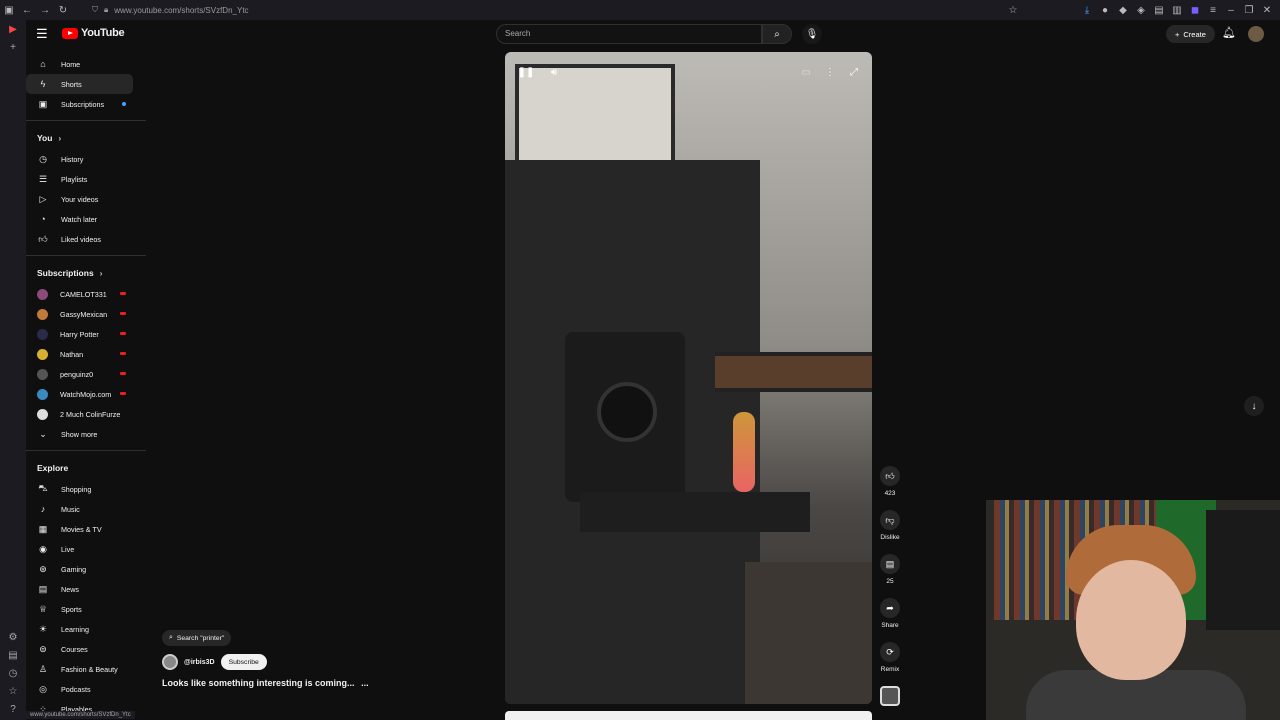 Image resolution: width=1280 pixels, height=720 pixels. What do you see at coordinates (13, 29) in the screenshot?
I see `youtube-tab-icon: ▶` at bounding box center [13, 29].